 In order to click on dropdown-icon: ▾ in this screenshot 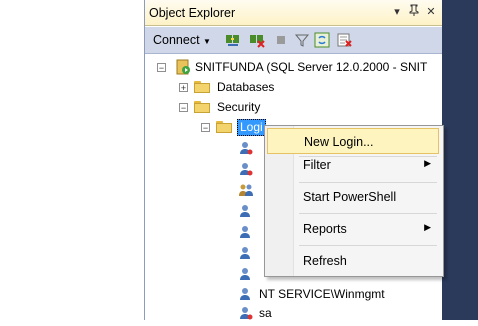, I will do `click(397, 12)`.